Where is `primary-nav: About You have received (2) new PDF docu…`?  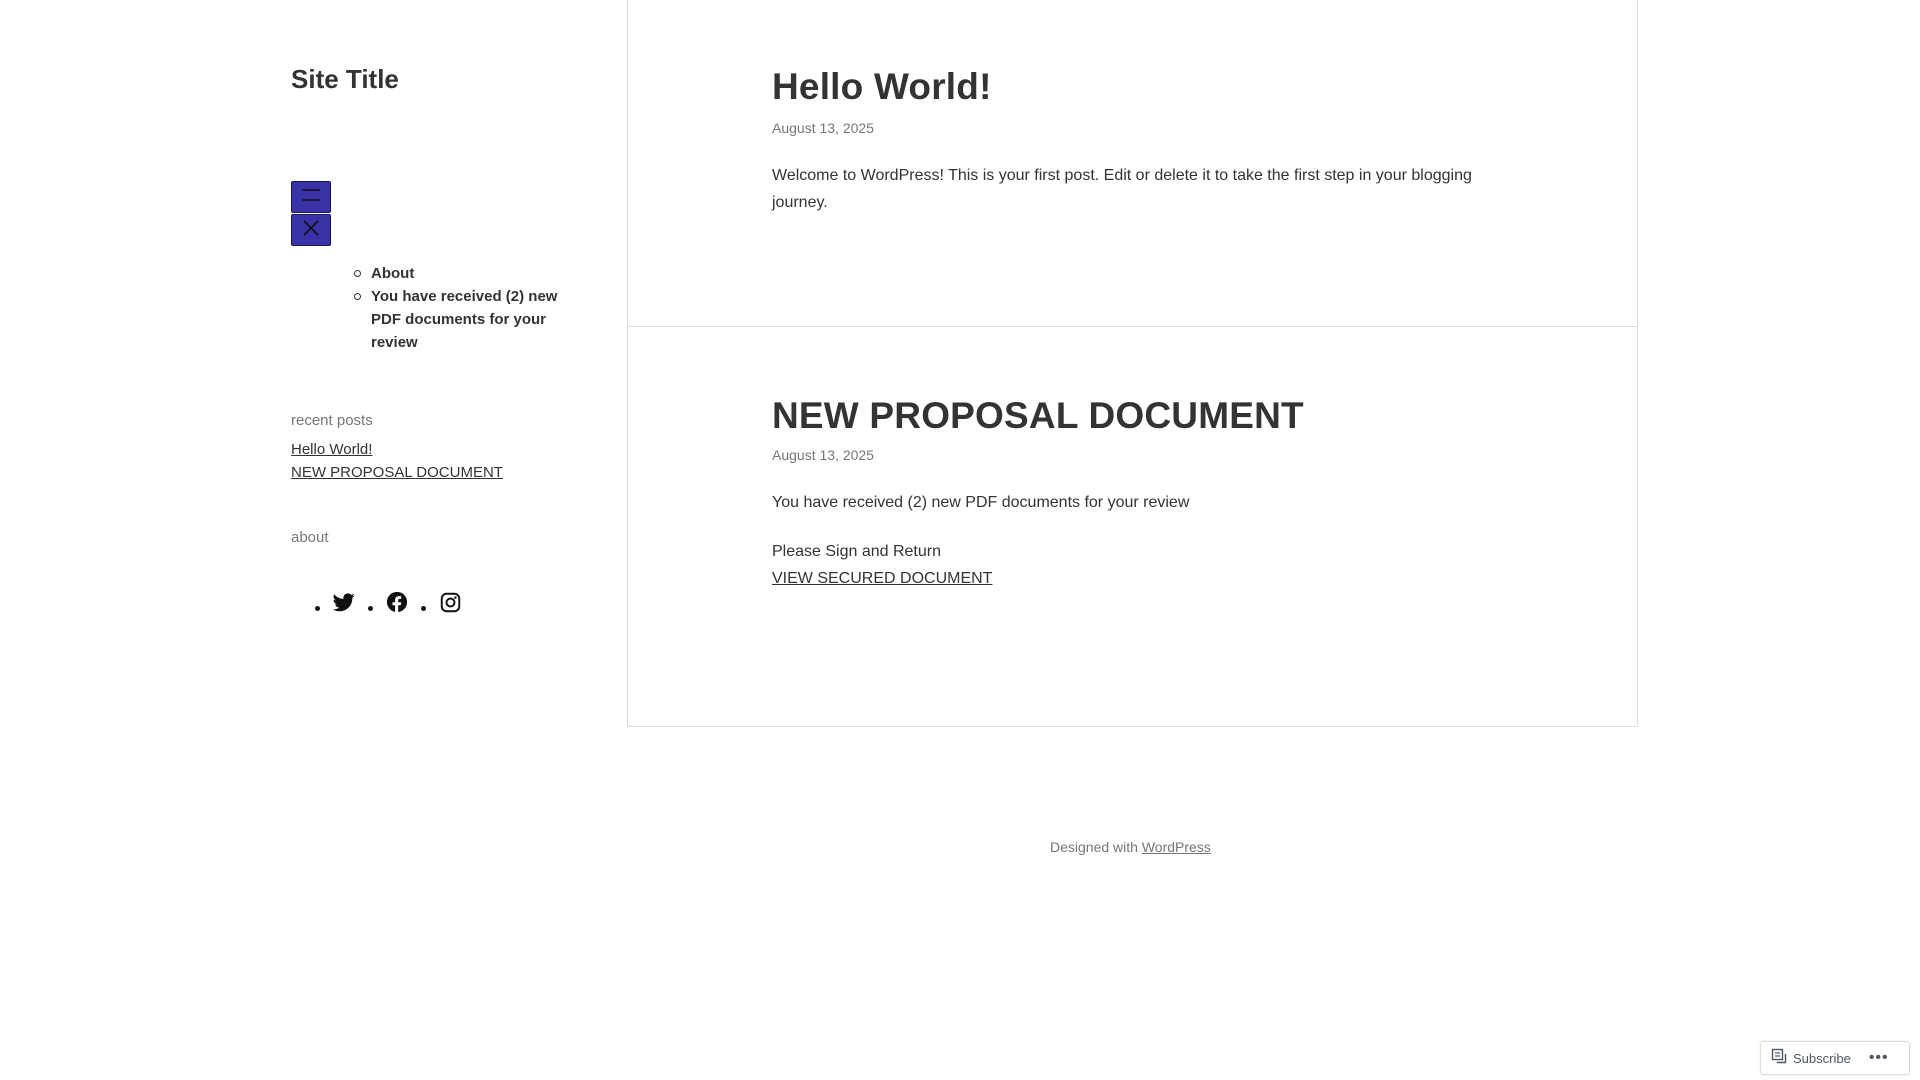
primary-nav: About You have received (2) new PDF docu… is located at coordinates (465, 308).